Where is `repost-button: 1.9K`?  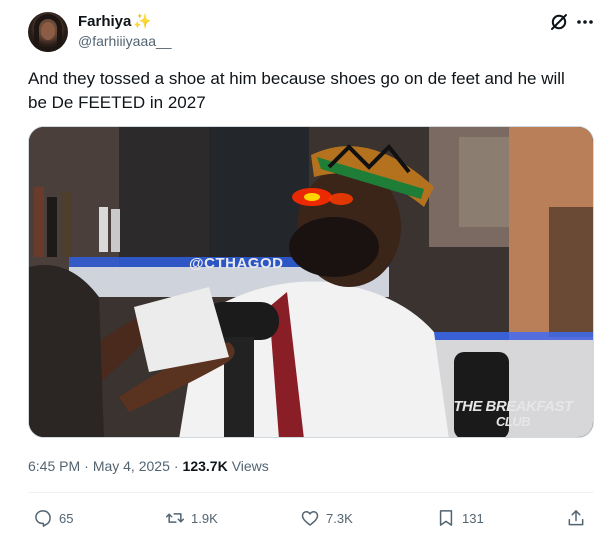
repost-button: 1.9K is located at coordinates (191, 518).